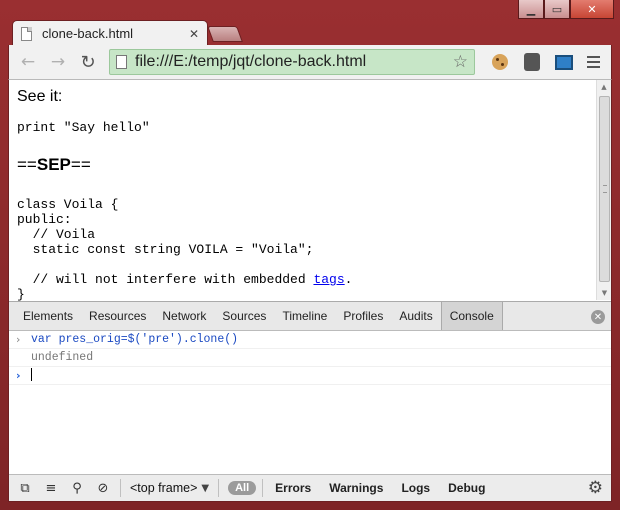 Image resolution: width=620 pixels, height=510 pixels. I want to click on close-window-button: ✕, so click(592, 9).